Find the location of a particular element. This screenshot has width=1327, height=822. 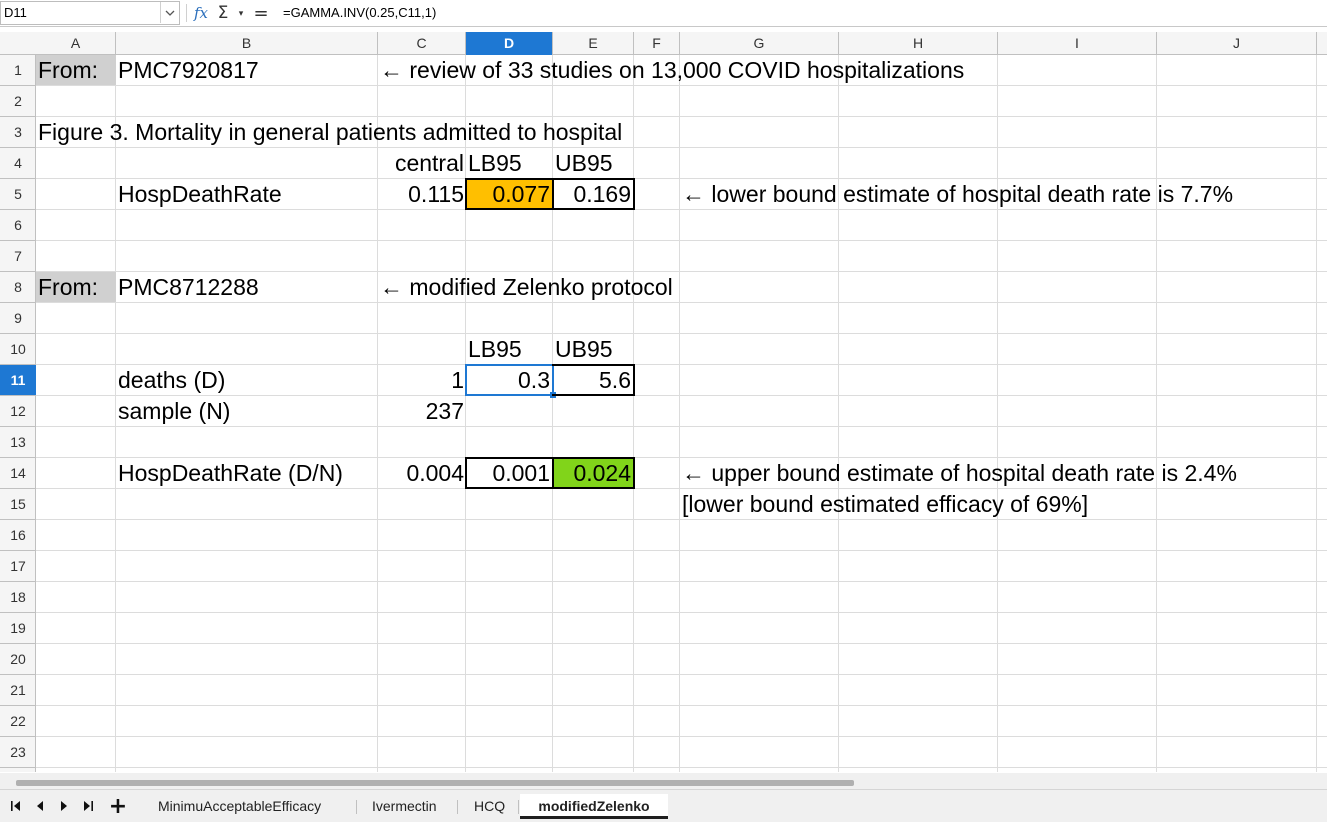

cell-g15: [lower bound estimated efficacy of 69%] is located at coordinates (885, 504).